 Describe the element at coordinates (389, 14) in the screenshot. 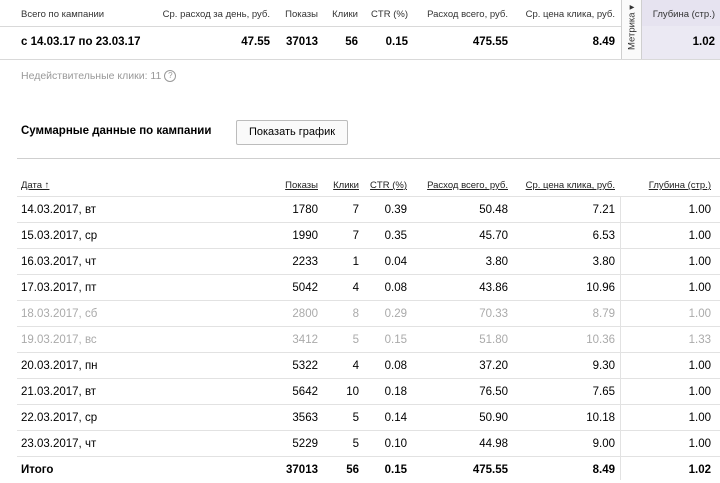

I see `summary-col-ctr: CTR (%)` at that location.